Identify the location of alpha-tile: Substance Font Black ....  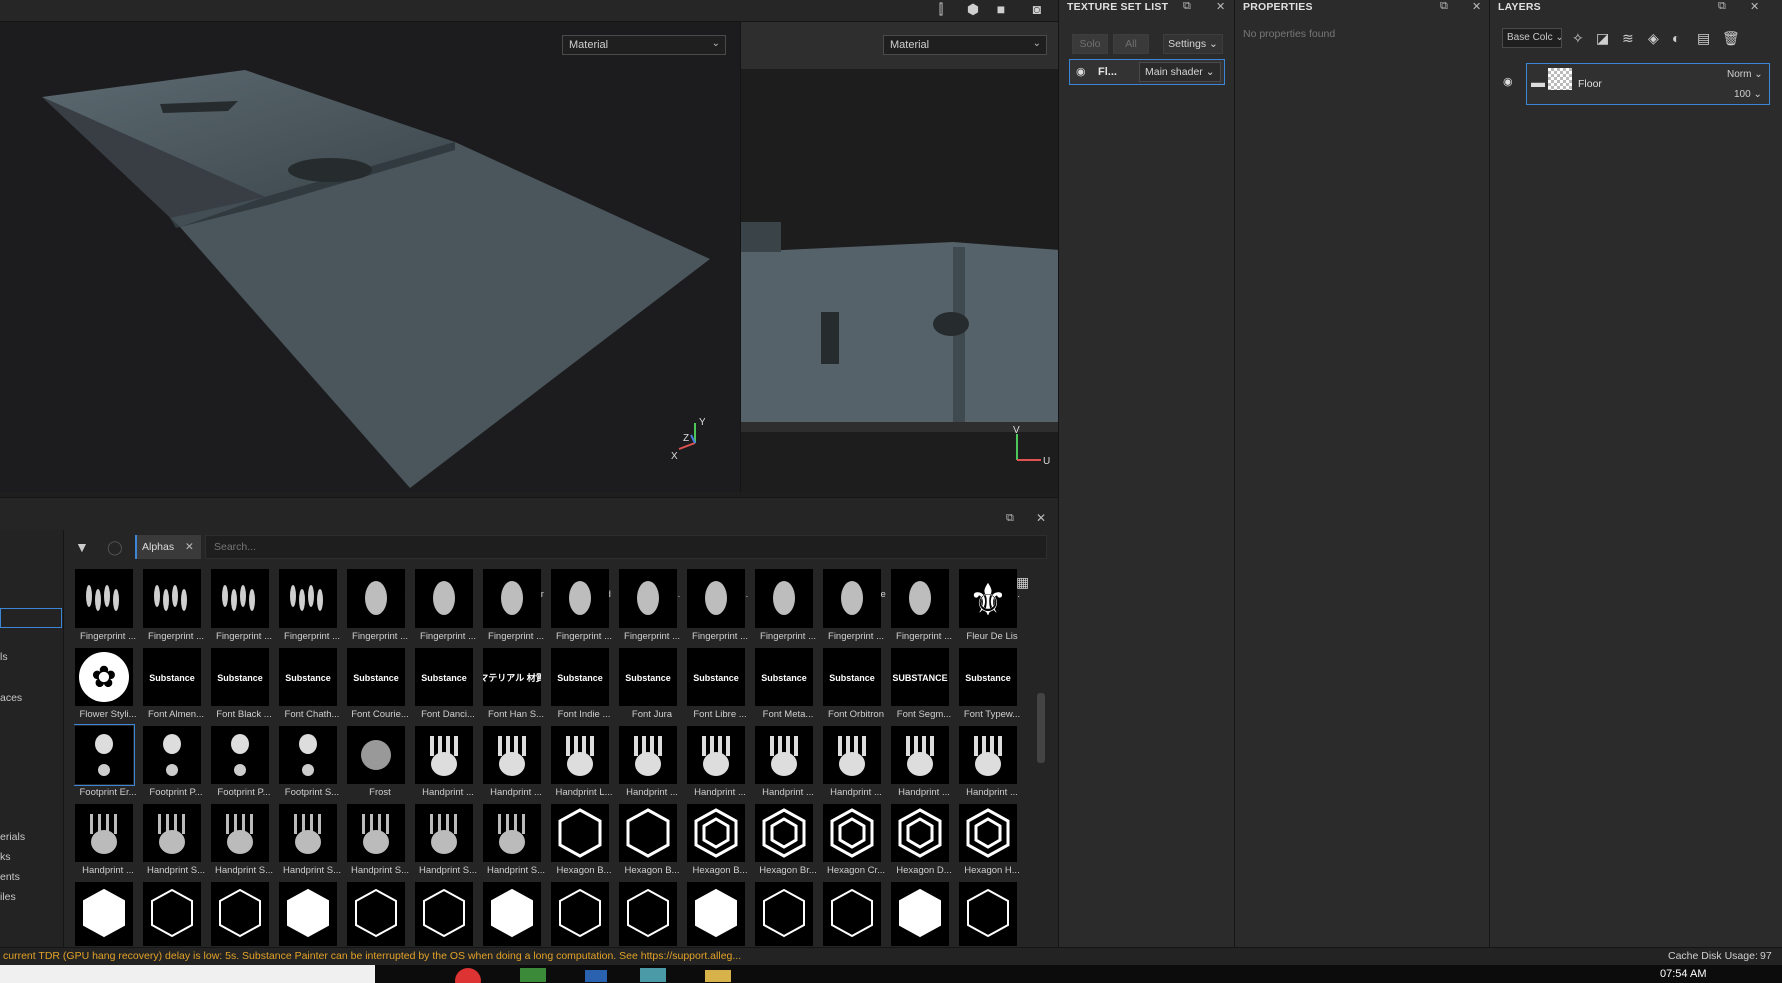
(241, 687).